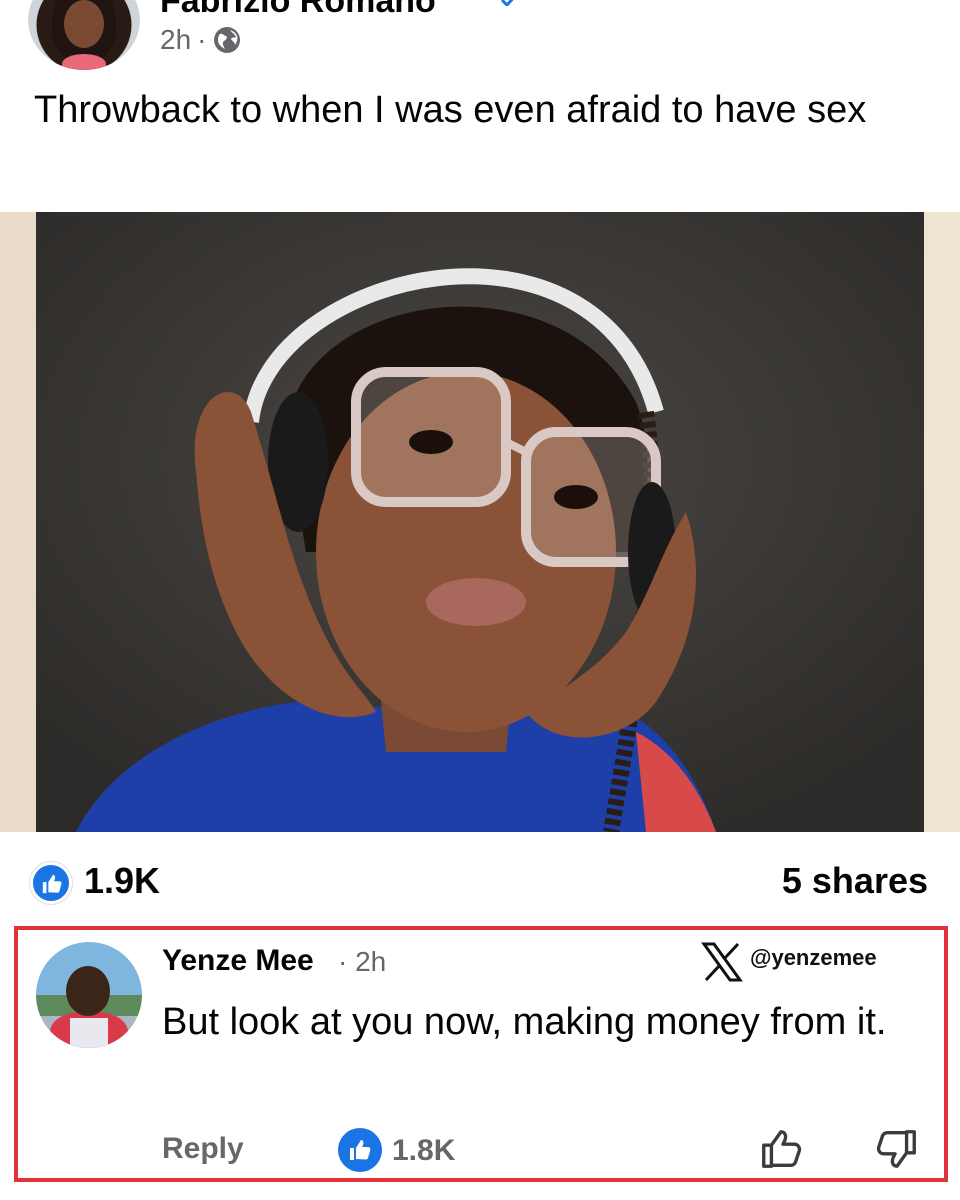  Describe the element at coordinates (781, 1149) in the screenshot. I see `thumb-up-icon` at that location.